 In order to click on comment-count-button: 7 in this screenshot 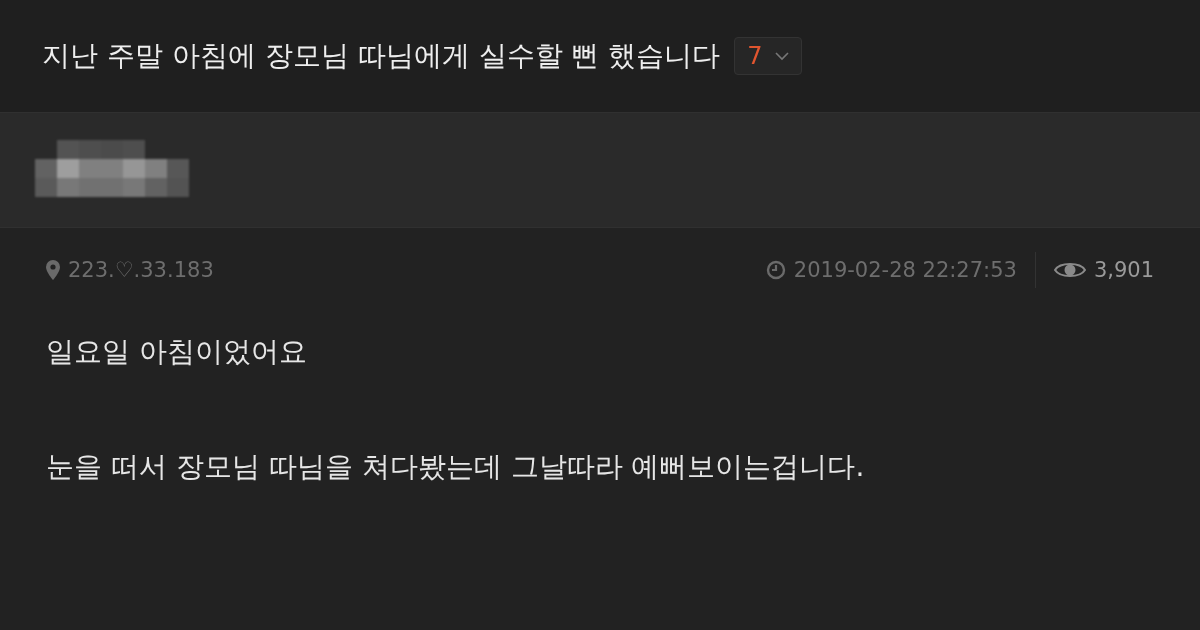, I will do `click(768, 56)`.